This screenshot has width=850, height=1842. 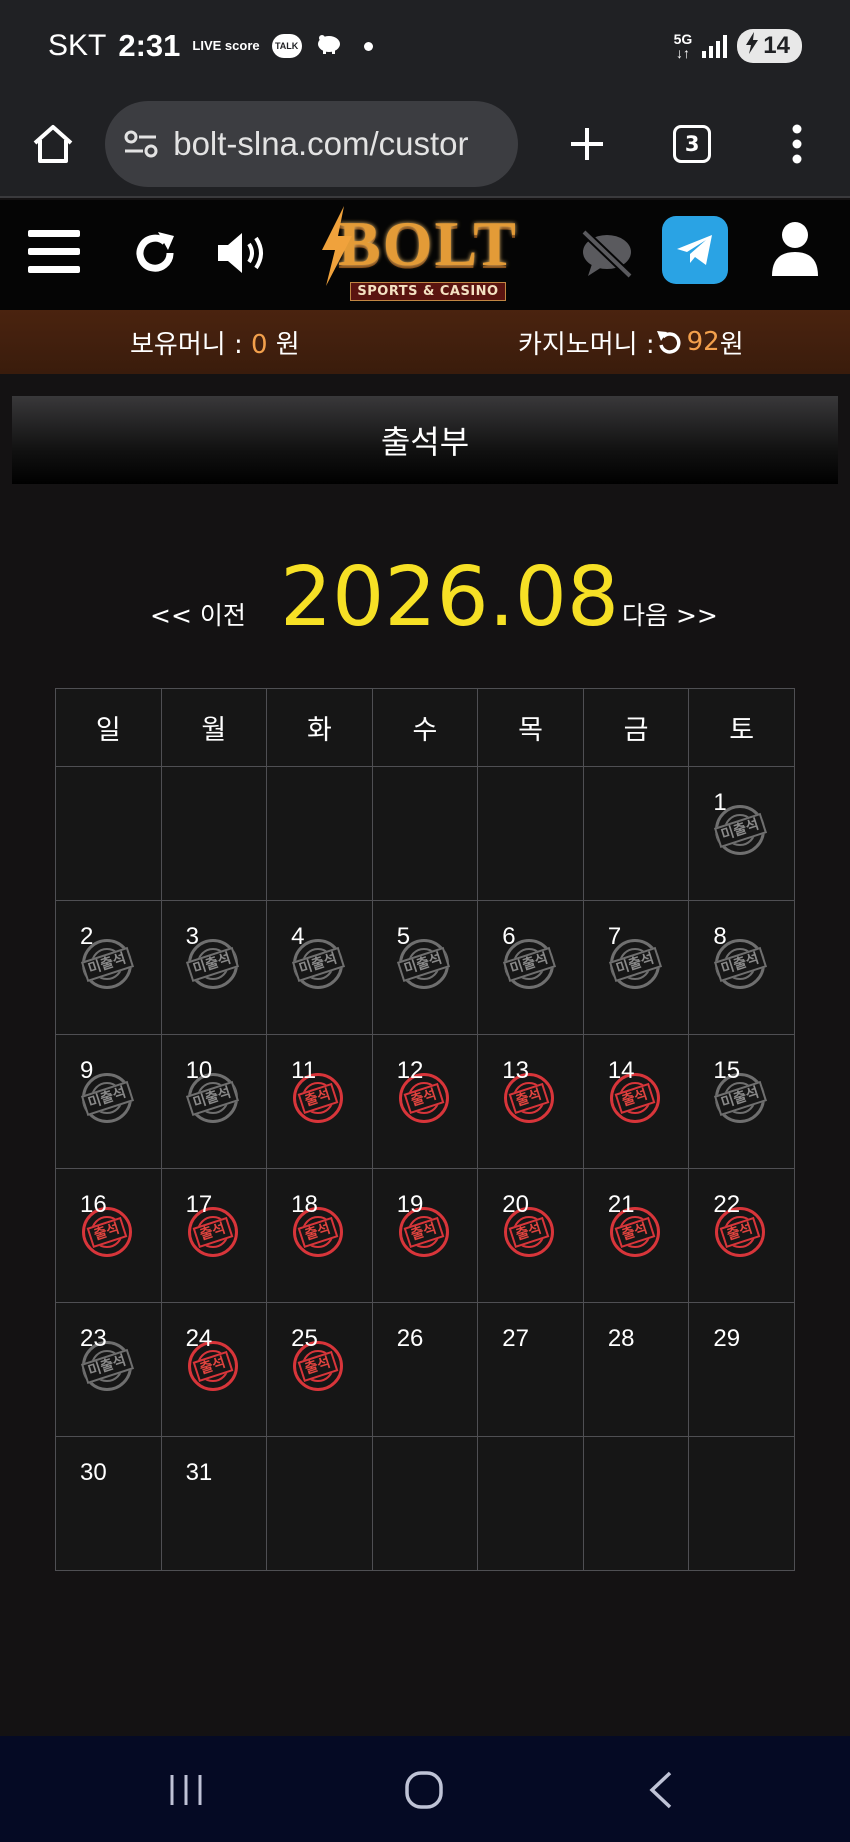 What do you see at coordinates (703, 342) in the screenshot?
I see `casino-money-value: 92` at bounding box center [703, 342].